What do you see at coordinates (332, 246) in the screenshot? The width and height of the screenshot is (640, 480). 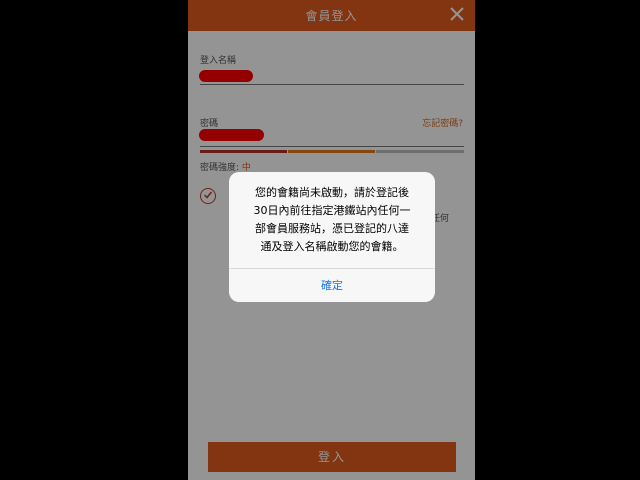 I see `dialog-message-line: 通及登入名稱啟動您的會籍。` at bounding box center [332, 246].